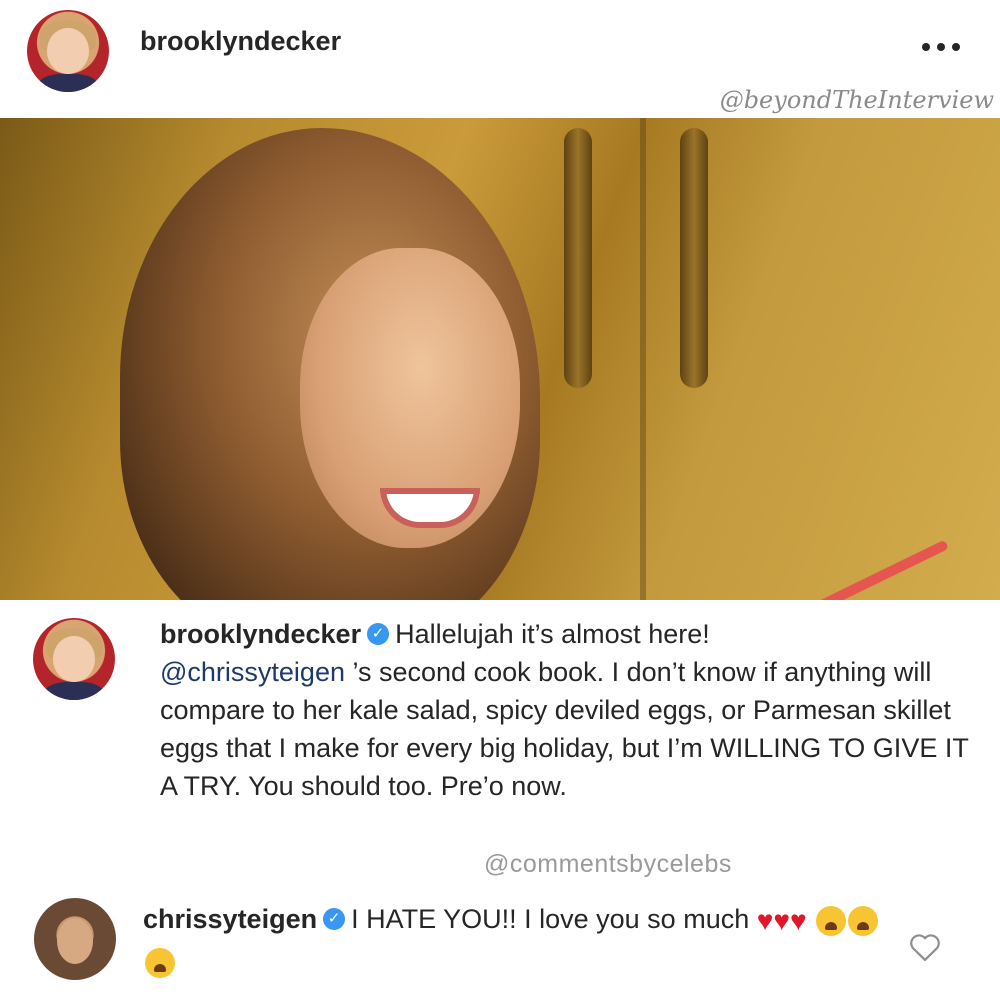  What do you see at coordinates (74, 659) in the screenshot?
I see `caption-avatar` at bounding box center [74, 659].